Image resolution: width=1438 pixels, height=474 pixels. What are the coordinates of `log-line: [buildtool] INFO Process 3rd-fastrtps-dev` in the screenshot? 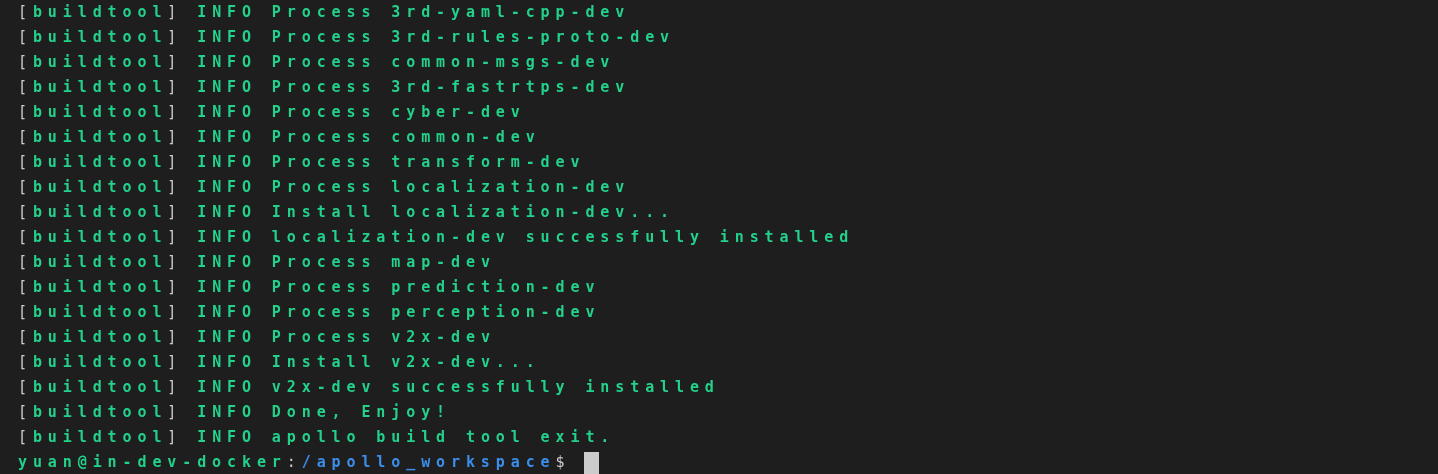 It's located at (324, 87).